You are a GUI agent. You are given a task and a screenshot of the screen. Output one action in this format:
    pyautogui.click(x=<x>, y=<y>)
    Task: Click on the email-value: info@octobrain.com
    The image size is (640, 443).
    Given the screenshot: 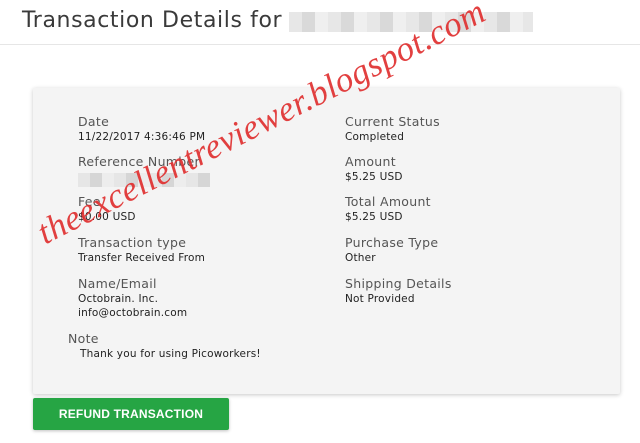 What is the action you would take?
    pyautogui.click(x=133, y=313)
    